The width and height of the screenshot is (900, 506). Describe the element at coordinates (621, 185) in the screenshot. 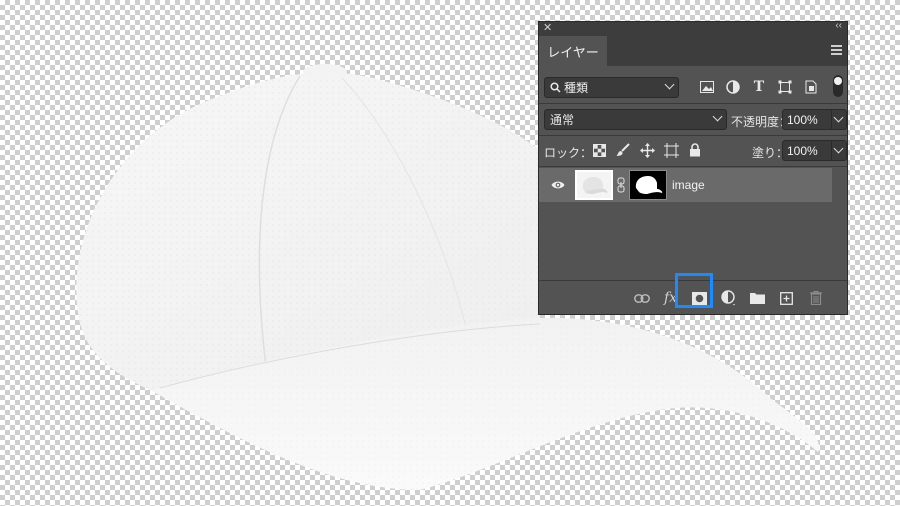

I see `mask-link-icon` at that location.